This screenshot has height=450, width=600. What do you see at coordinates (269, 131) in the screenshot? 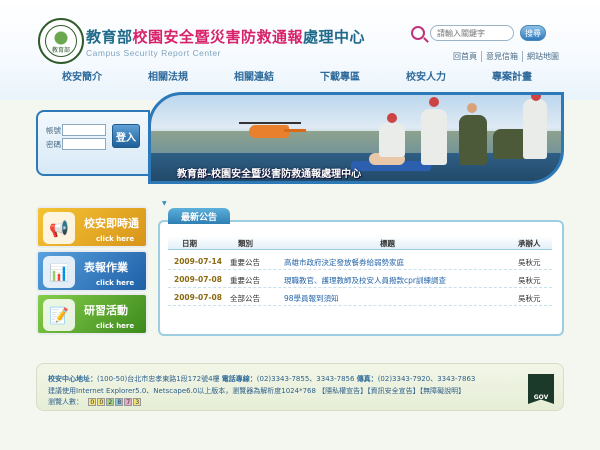
I see `helicopter-icon` at bounding box center [269, 131].